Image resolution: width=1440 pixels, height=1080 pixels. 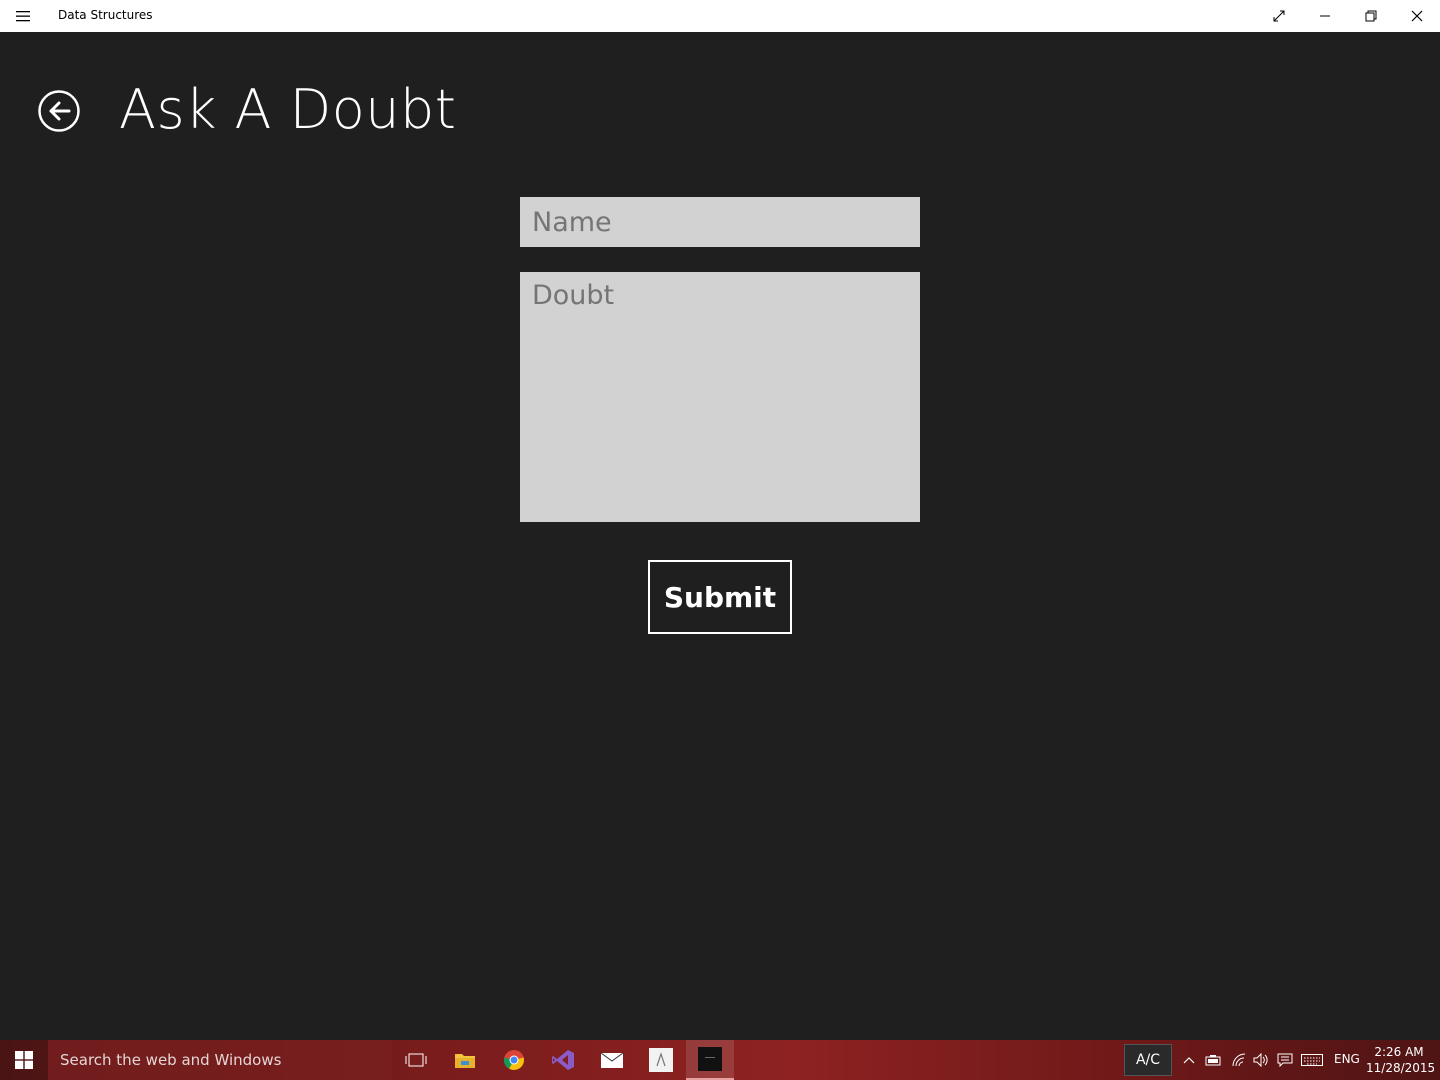 I want to click on taskbar-search-box: Search the web and Windows, so click(x=220, y=1060).